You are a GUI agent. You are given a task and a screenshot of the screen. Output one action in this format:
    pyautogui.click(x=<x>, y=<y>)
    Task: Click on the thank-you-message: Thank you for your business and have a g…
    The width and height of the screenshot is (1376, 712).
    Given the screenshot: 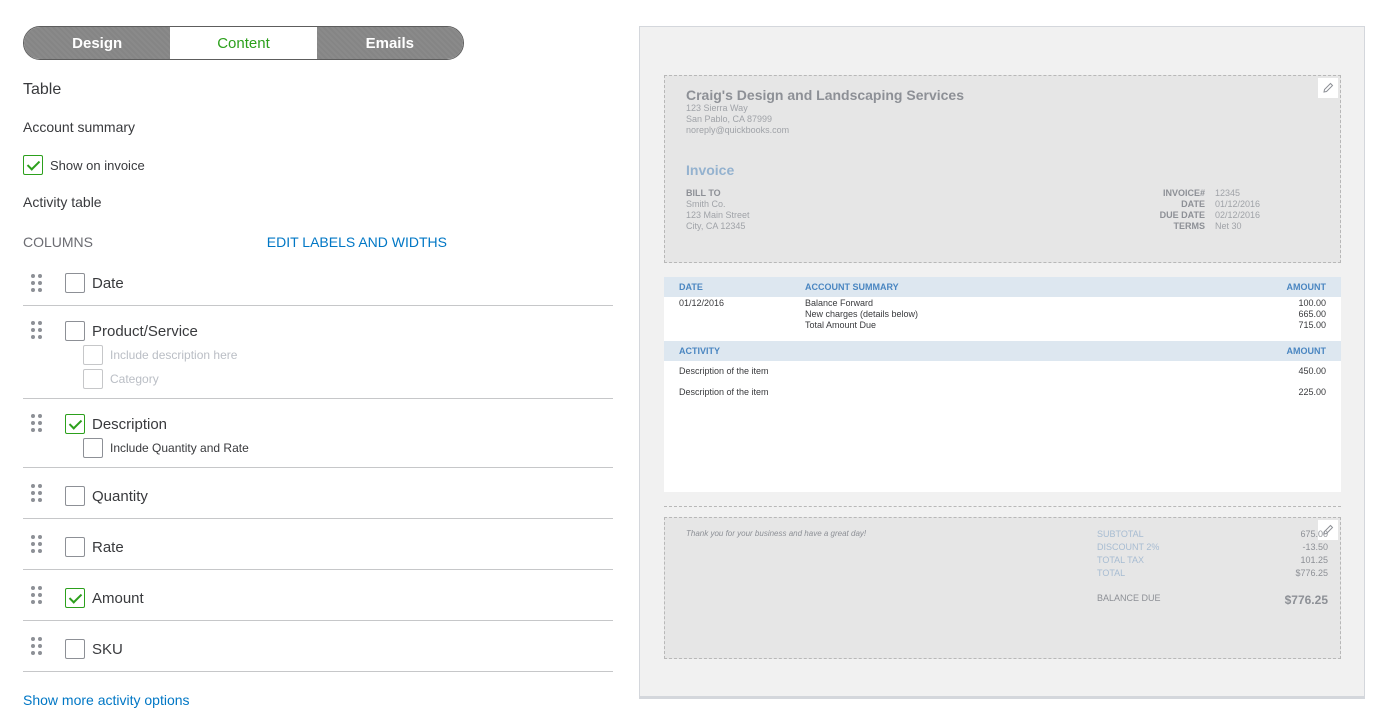 What is the action you would take?
    pyautogui.click(x=776, y=533)
    